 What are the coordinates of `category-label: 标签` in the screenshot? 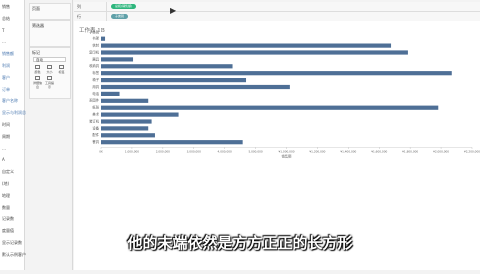 It's located at (95, 72).